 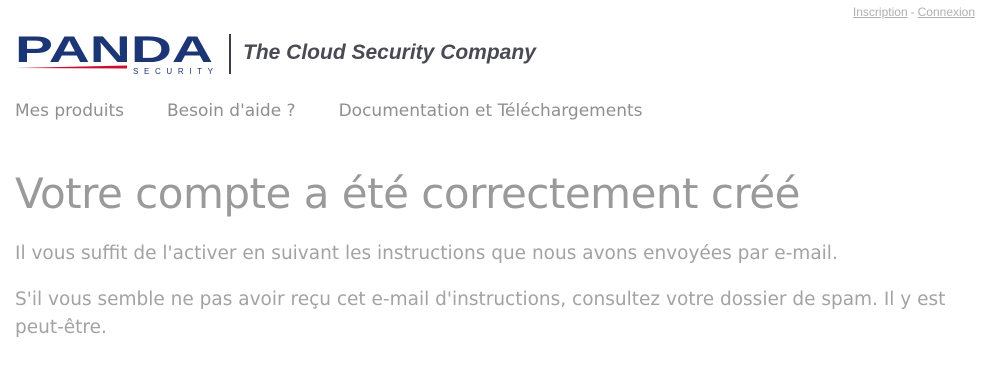 I want to click on account-links: Inscription - Connexion, so click(x=914, y=12).